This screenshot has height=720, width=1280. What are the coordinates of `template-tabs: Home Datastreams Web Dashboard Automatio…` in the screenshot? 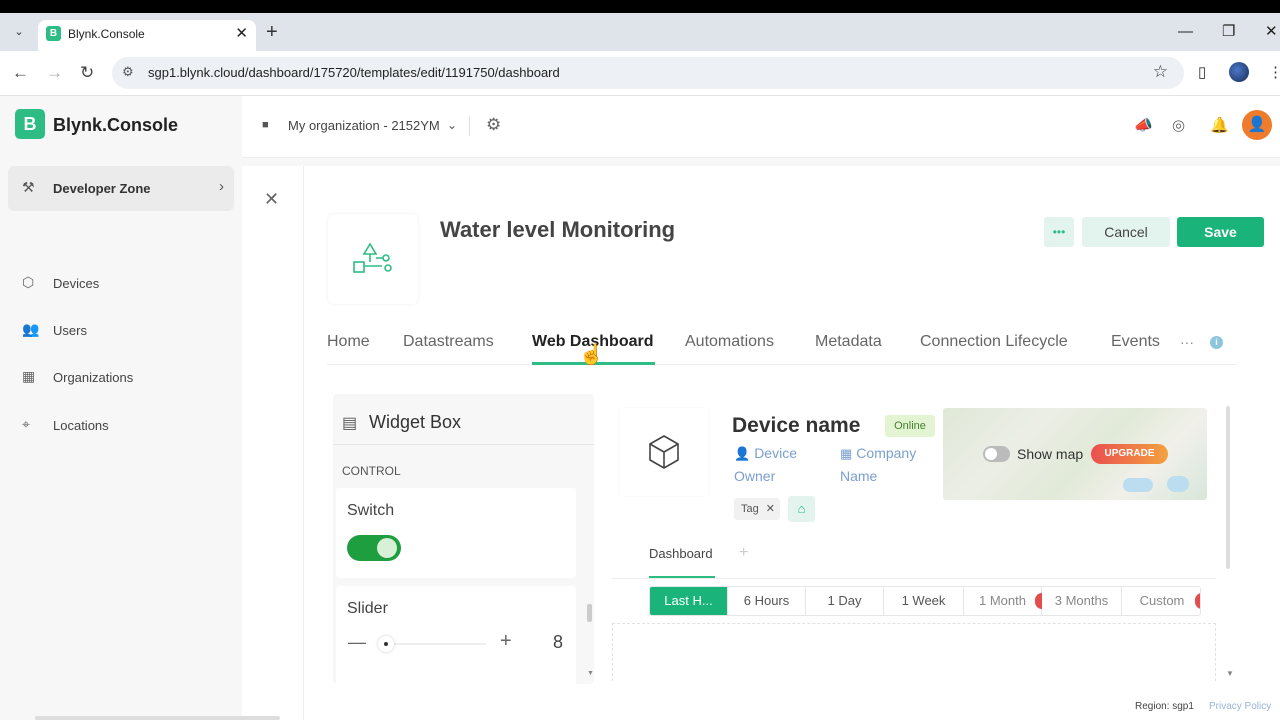 It's located at (782, 348).